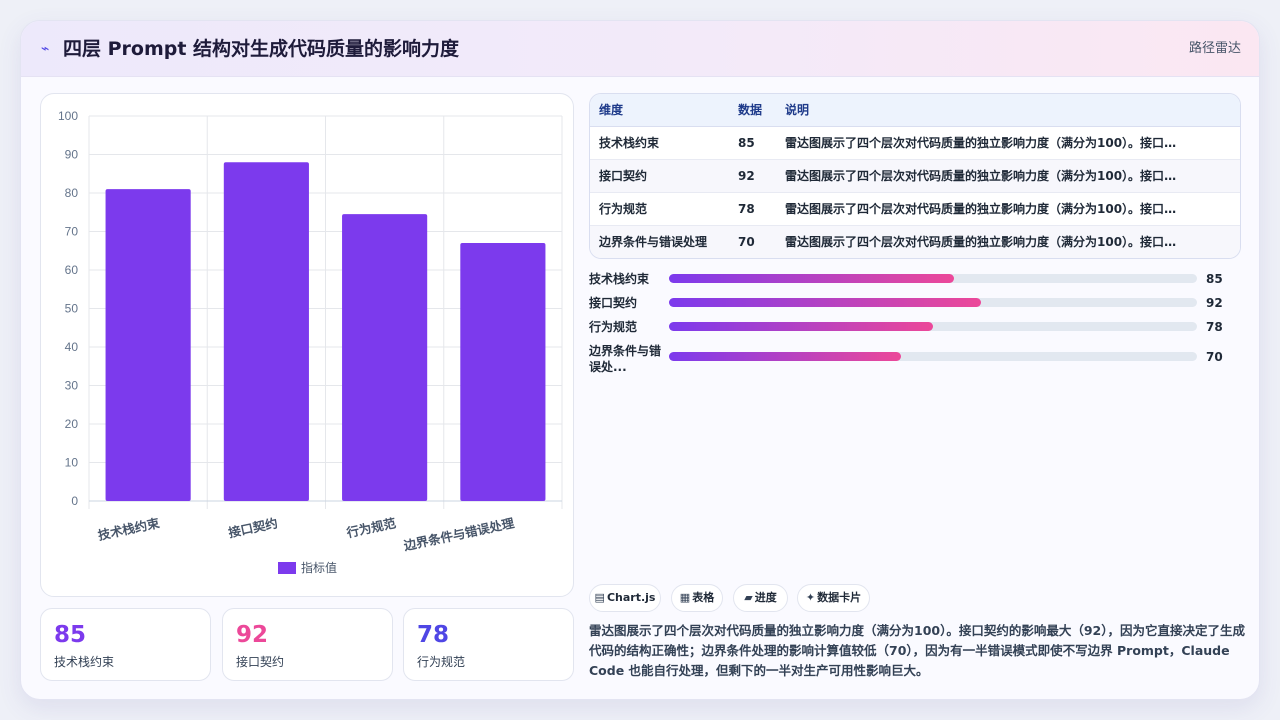 This screenshot has width=1280, height=720. I want to click on chip-chartjs: ▤ Chart.js, so click(625, 598).